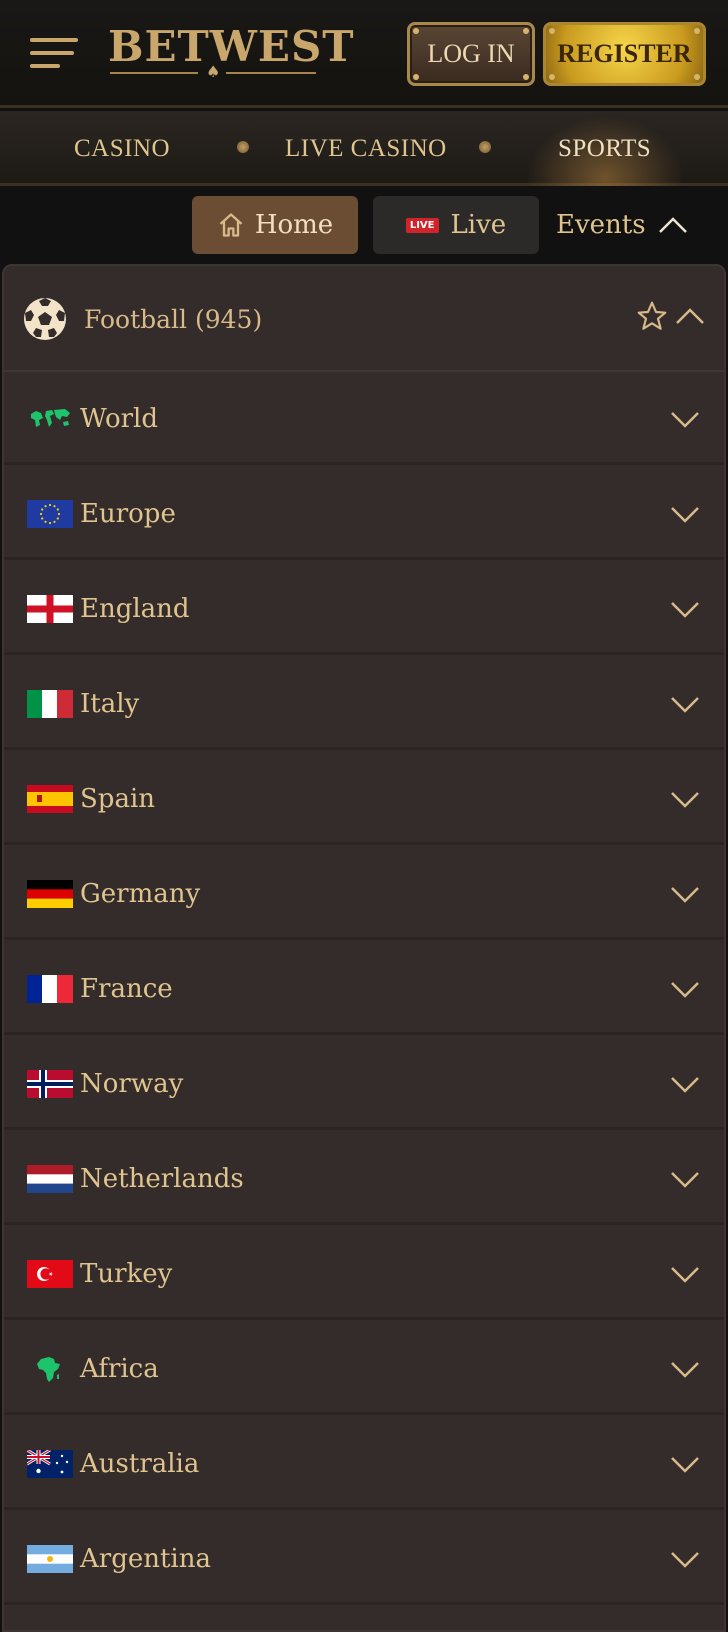 The height and width of the screenshot is (1632, 728). What do you see at coordinates (364, 893) in the screenshot?
I see `region-row: Germany` at bounding box center [364, 893].